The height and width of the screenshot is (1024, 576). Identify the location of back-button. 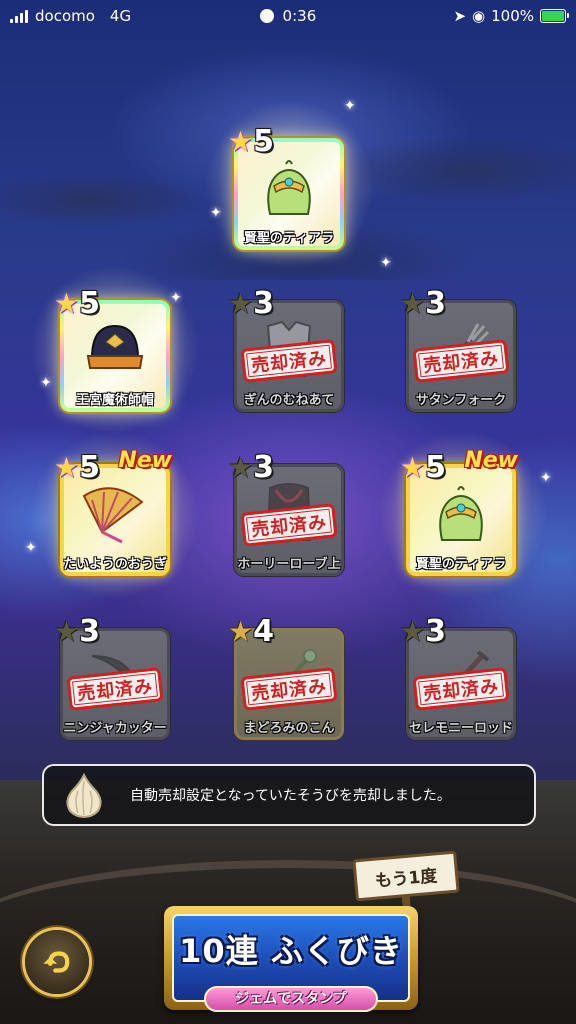
(57, 962).